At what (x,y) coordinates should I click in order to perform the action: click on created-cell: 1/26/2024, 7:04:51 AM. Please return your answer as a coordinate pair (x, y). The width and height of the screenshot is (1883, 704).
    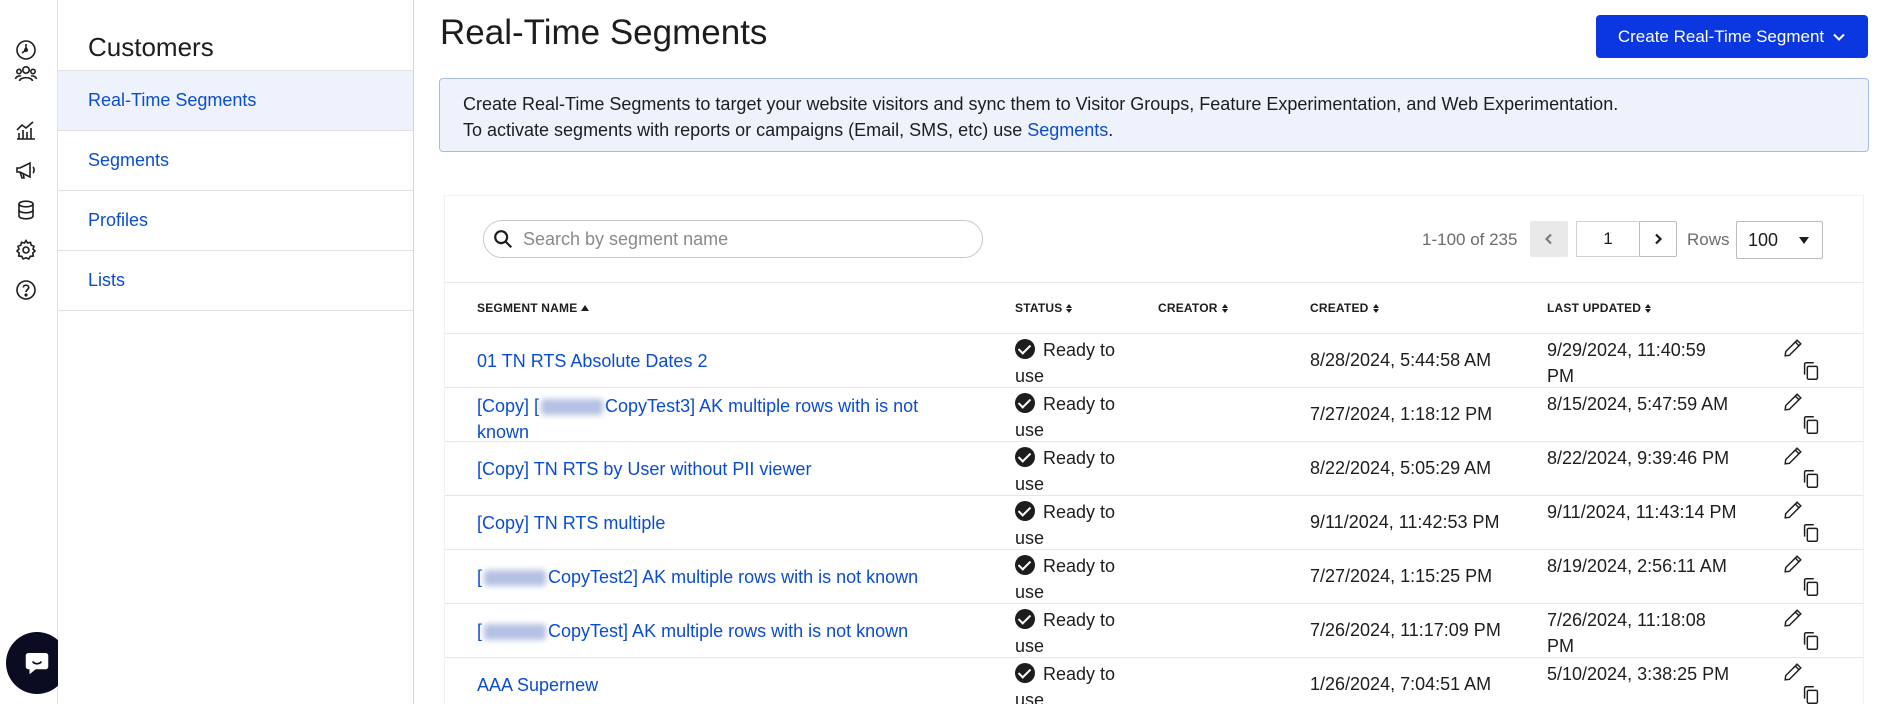
    Looking at the image, I should click on (1401, 684).